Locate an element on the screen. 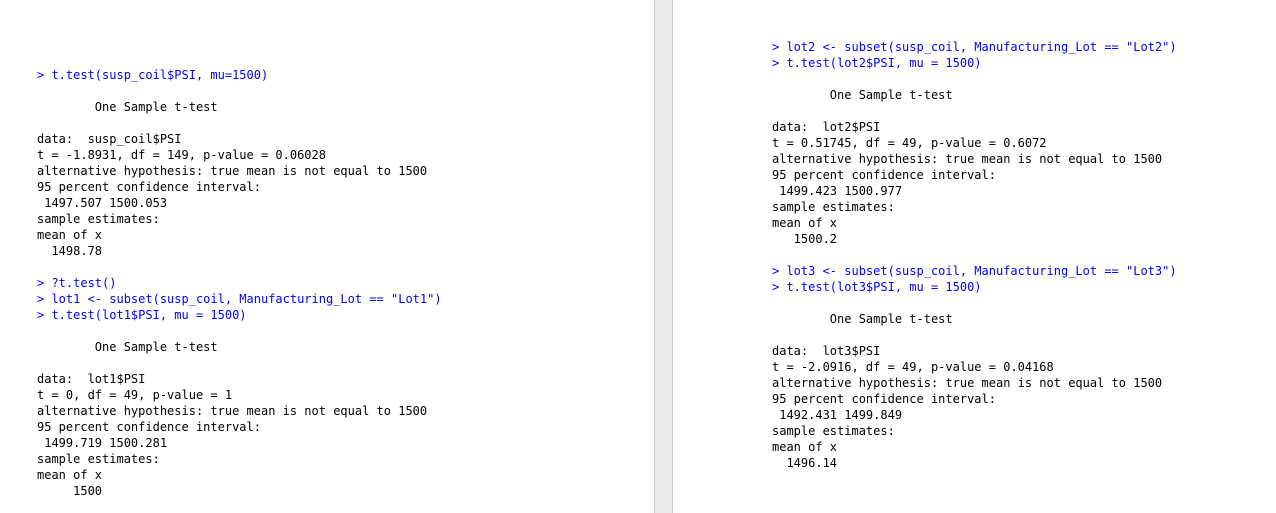 The image size is (1276, 513). console-command-line: > t.test(lot2$PSI, mu = 1500) is located at coordinates (877, 63).